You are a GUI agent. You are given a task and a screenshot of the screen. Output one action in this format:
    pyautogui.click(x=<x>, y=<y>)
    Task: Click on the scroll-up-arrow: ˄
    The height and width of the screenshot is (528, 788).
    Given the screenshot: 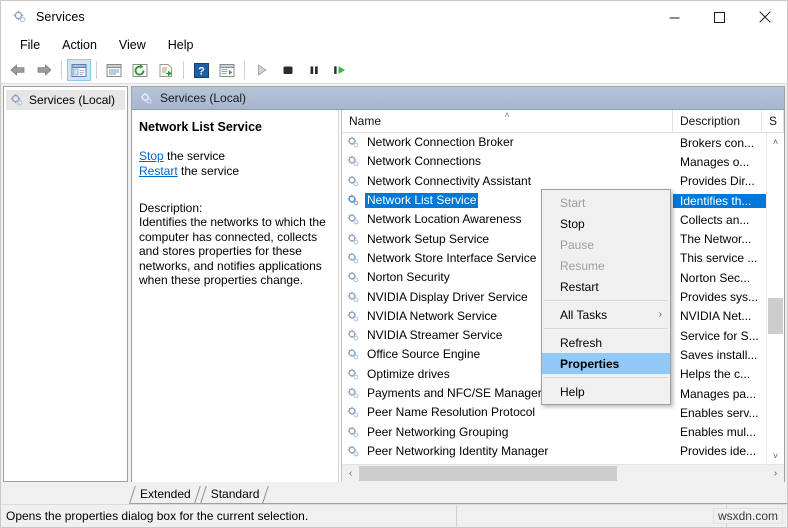 What is the action you would take?
    pyautogui.click(x=775, y=141)
    